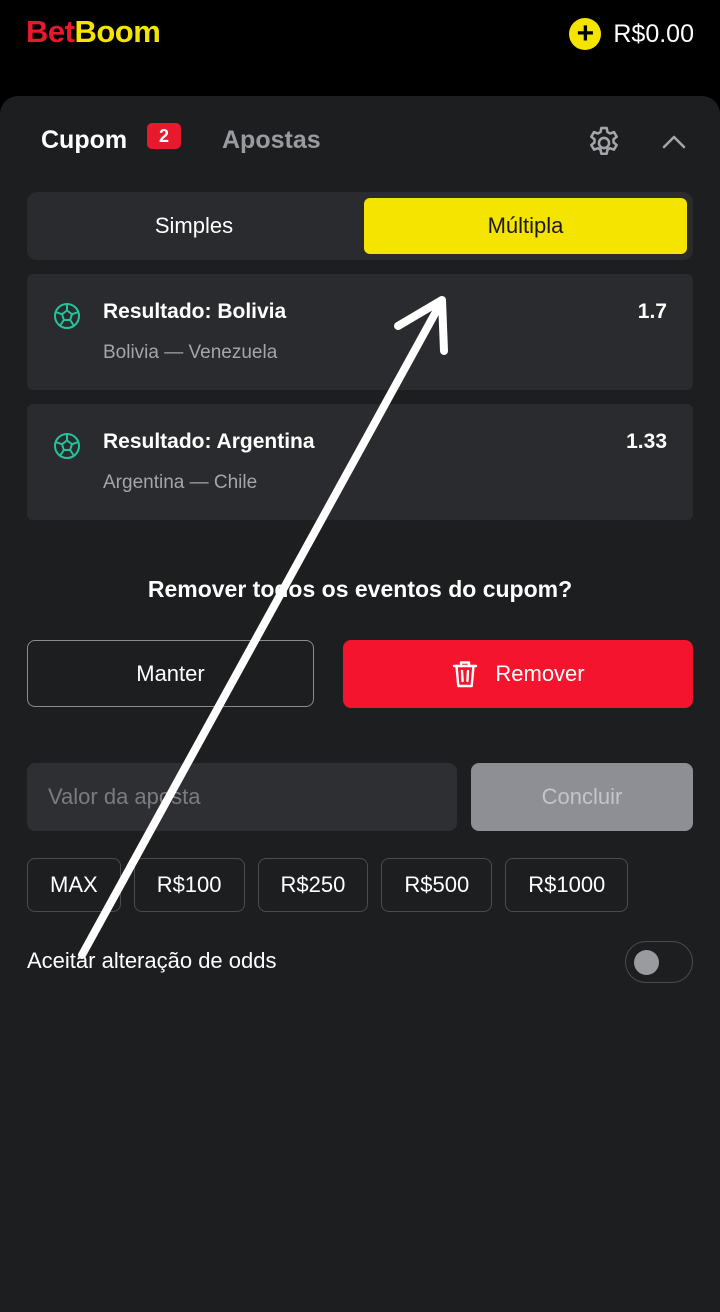  I want to click on balance-widget: + R$0.00, so click(631, 34).